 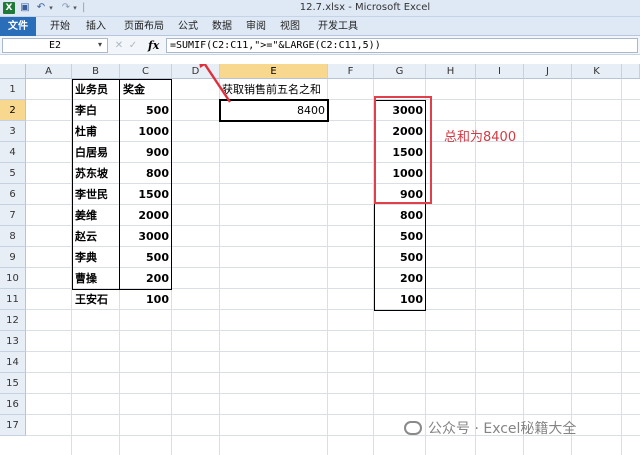 What do you see at coordinates (13, 278) in the screenshot?
I see `row-header: 10` at bounding box center [13, 278].